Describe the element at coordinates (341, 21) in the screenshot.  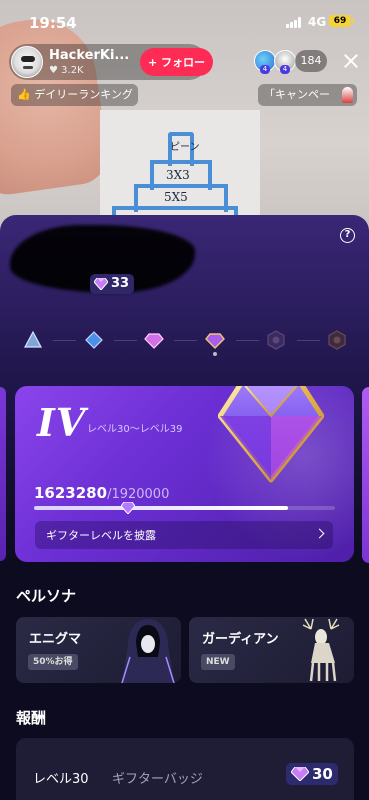
I see `battery-icon: 69` at that location.